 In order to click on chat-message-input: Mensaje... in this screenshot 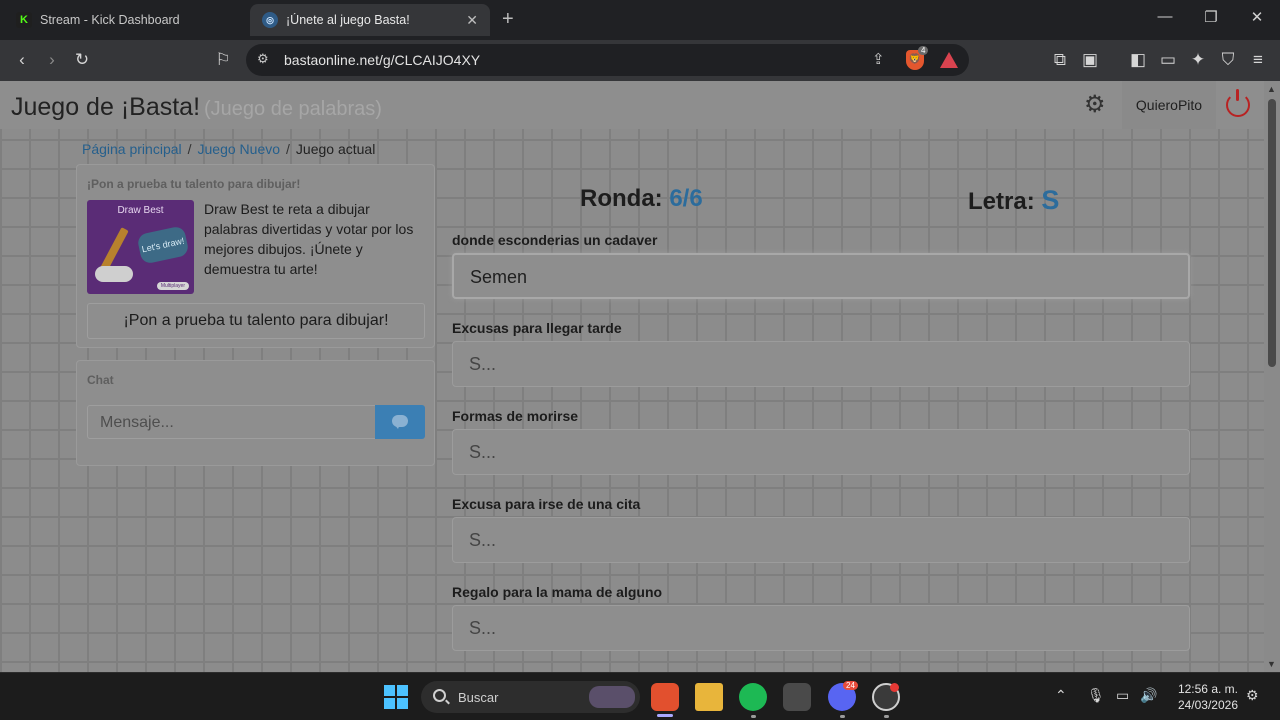, I will do `click(231, 422)`.